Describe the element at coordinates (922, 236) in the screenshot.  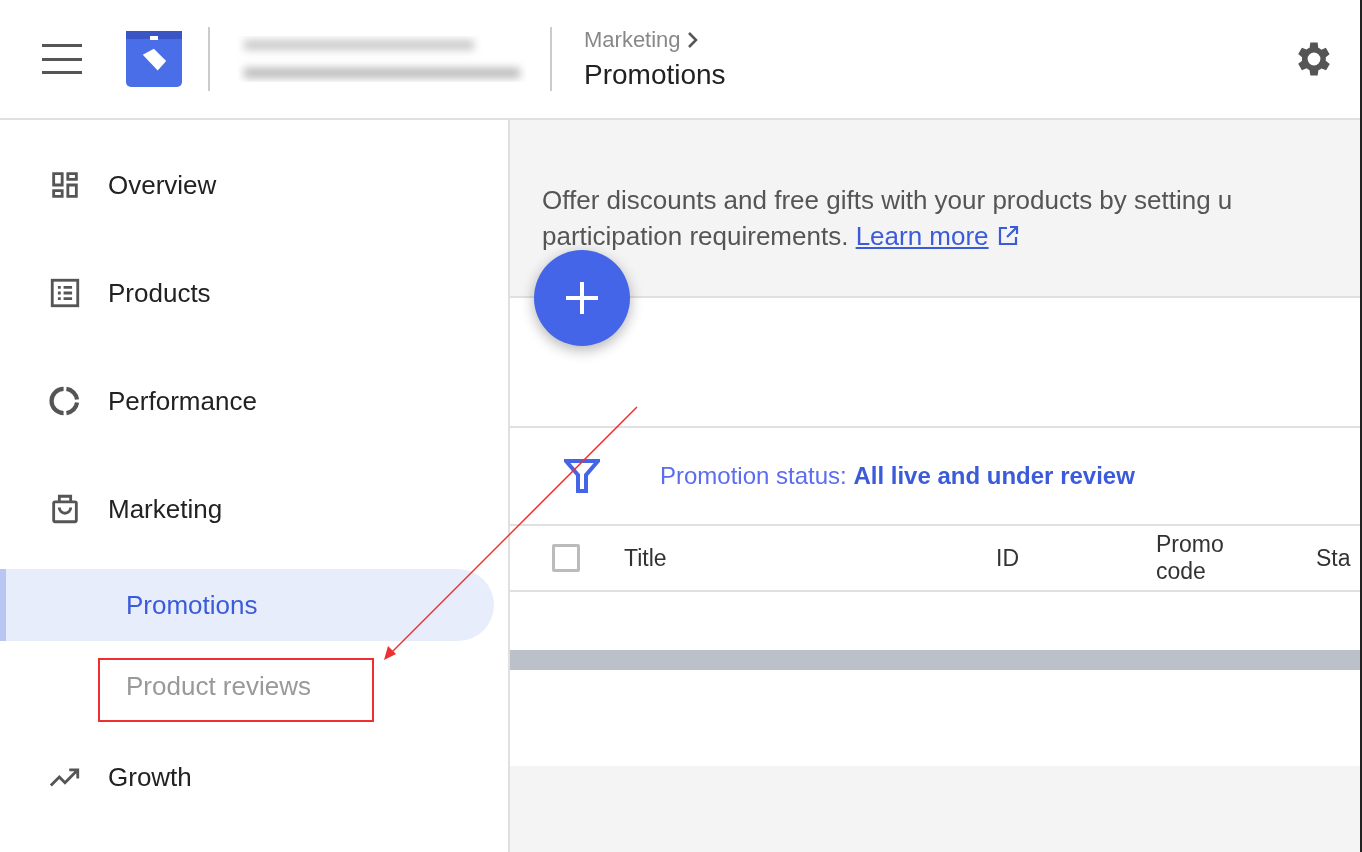
I see `learn-more-link: Learn more` at that location.